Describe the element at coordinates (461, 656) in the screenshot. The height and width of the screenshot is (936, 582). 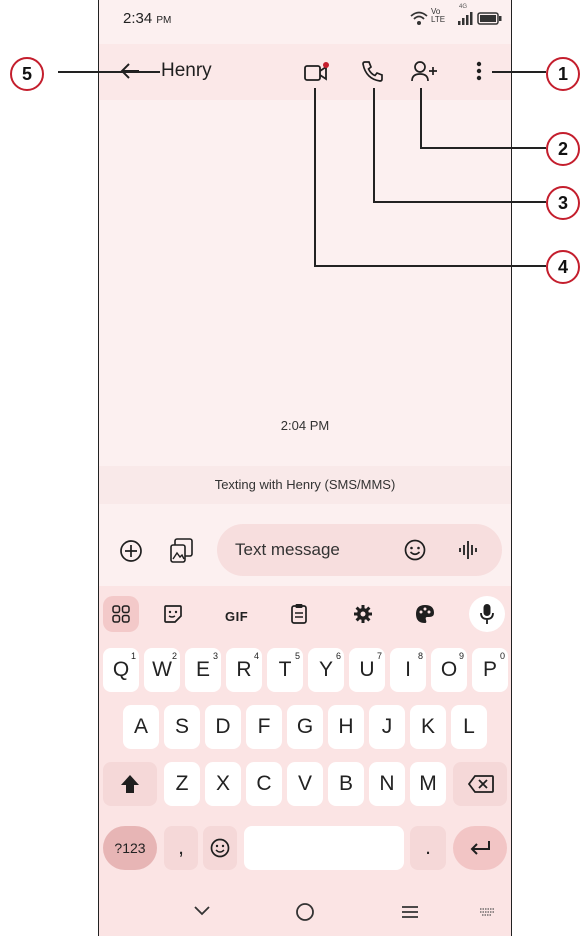
I see `key-hint: 9` at that location.